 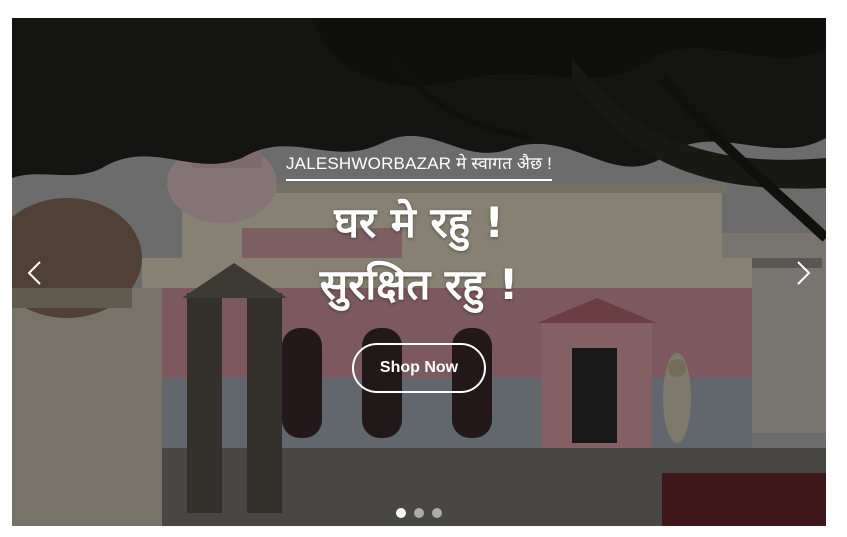 I want to click on carousel-indicators, so click(x=419, y=513).